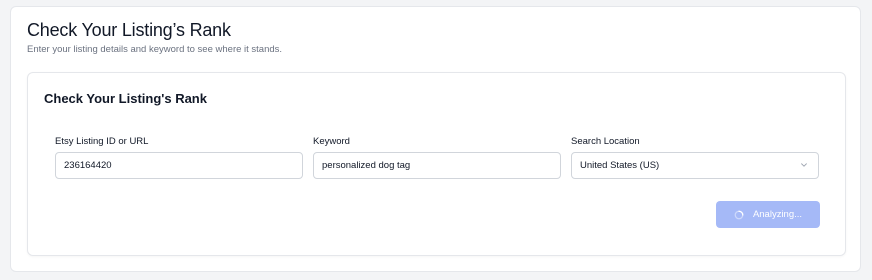 This screenshot has width=872, height=280. What do you see at coordinates (129, 30) in the screenshot?
I see `page-title: Check Your Listing’s Rank` at bounding box center [129, 30].